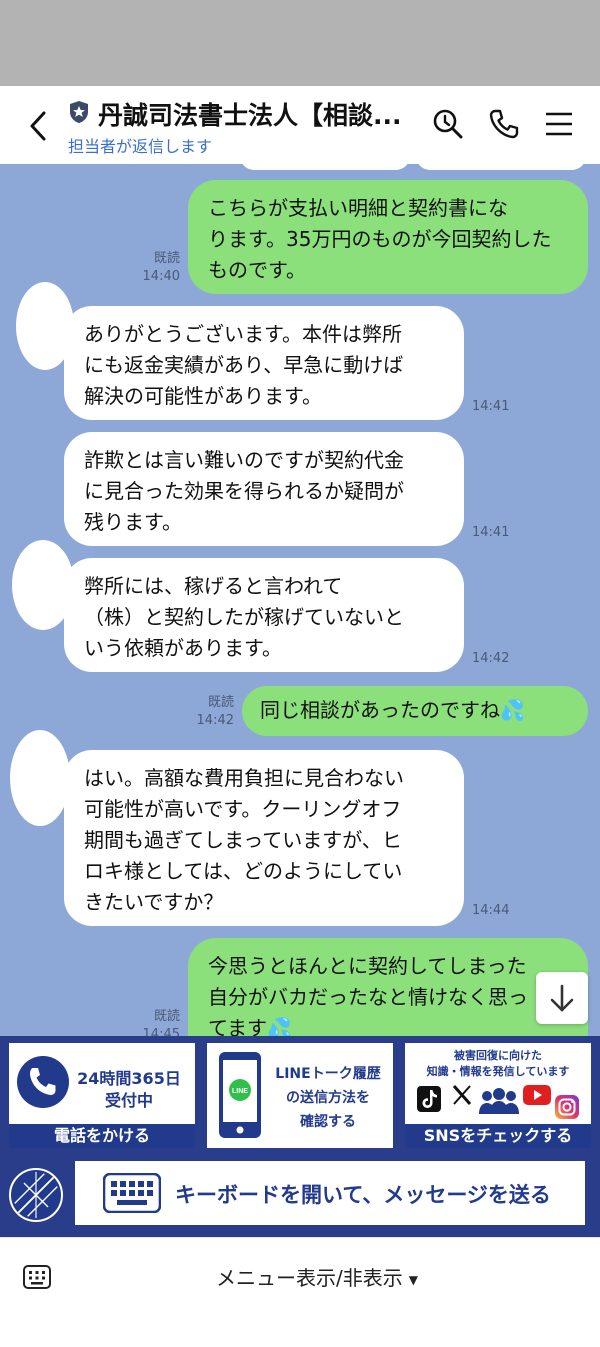  Describe the element at coordinates (243, 334) in the screenshot. I see `message-line: ありがとうございます。本件は弊所` at that location.